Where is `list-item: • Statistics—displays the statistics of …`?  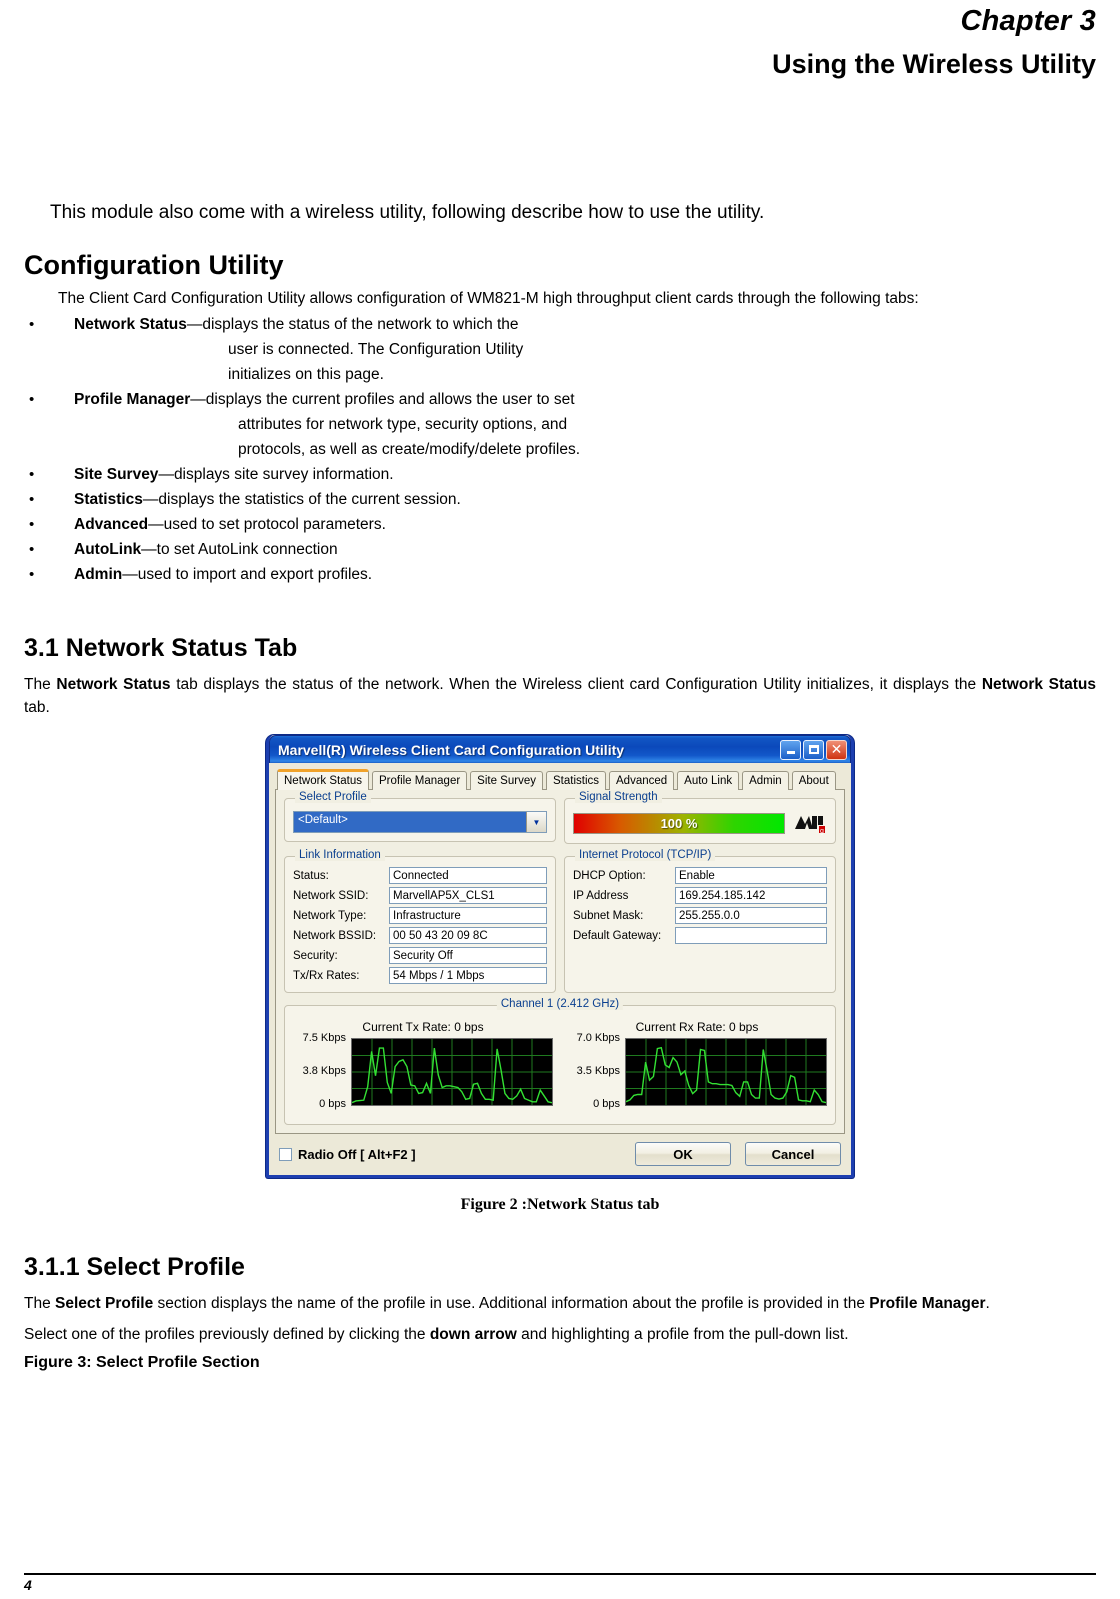
list-item: • Statistics—displays the statistics of … is located at coordinates (560, 499).